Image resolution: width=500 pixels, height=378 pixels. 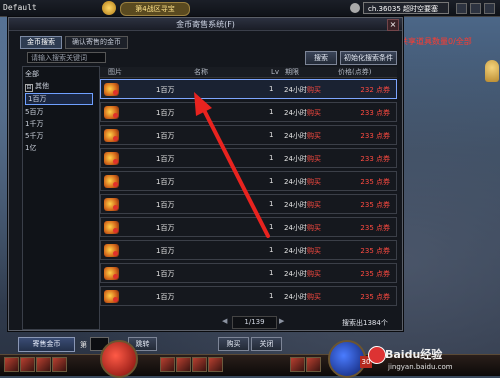 What do you see at coordinates (224, 321) in the screenshot?
I see `prev-page-icon: ◀` at bounding box center [224, 321].